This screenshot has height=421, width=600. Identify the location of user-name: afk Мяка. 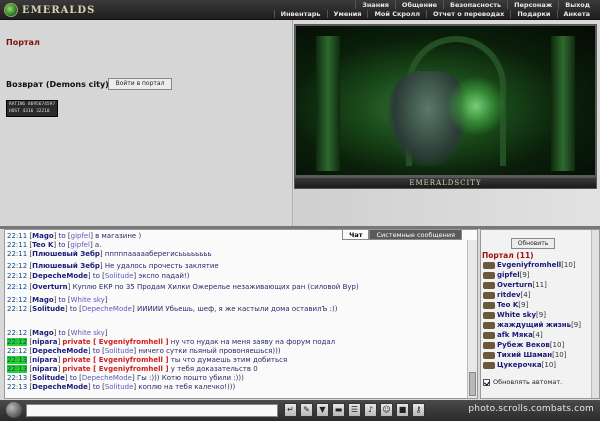
(515, 335).